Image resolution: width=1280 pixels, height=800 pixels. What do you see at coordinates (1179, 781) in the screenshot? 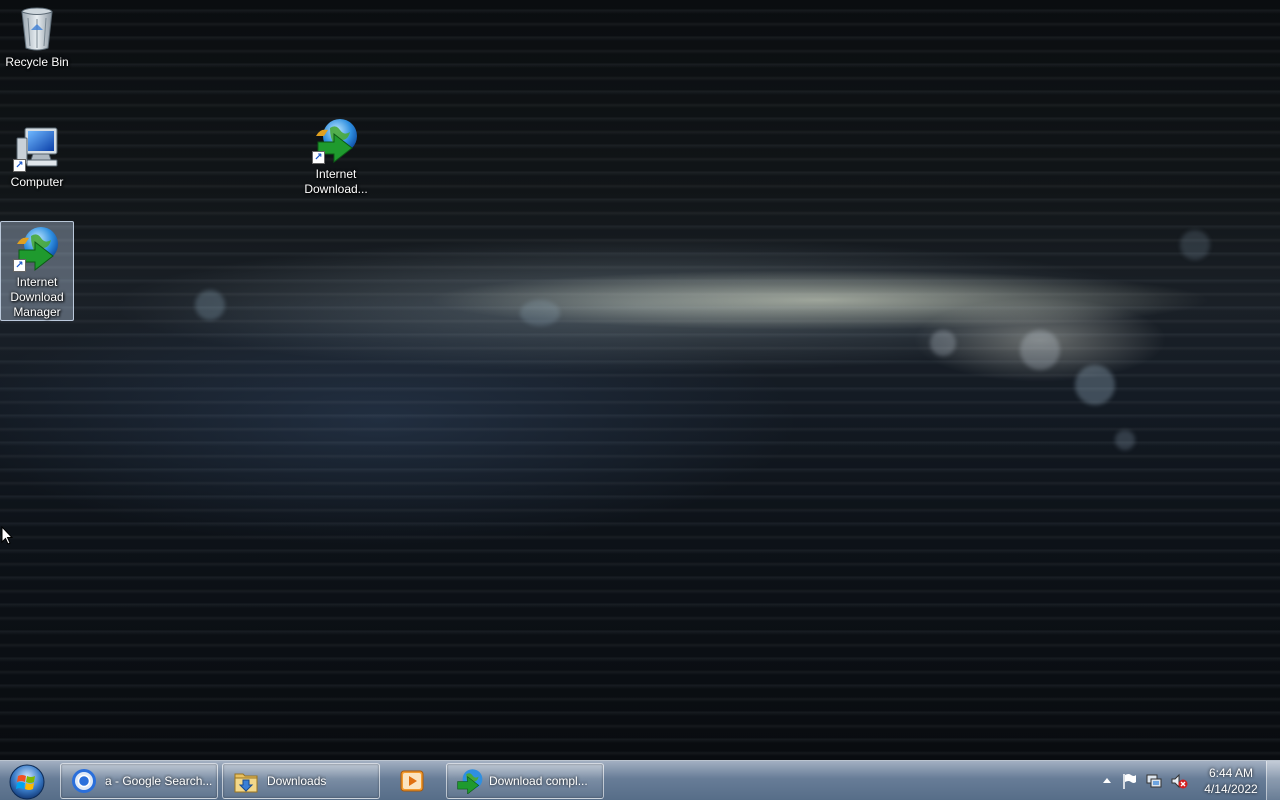
I see `volume-muted-icon` at bounding box center [1179, 781].